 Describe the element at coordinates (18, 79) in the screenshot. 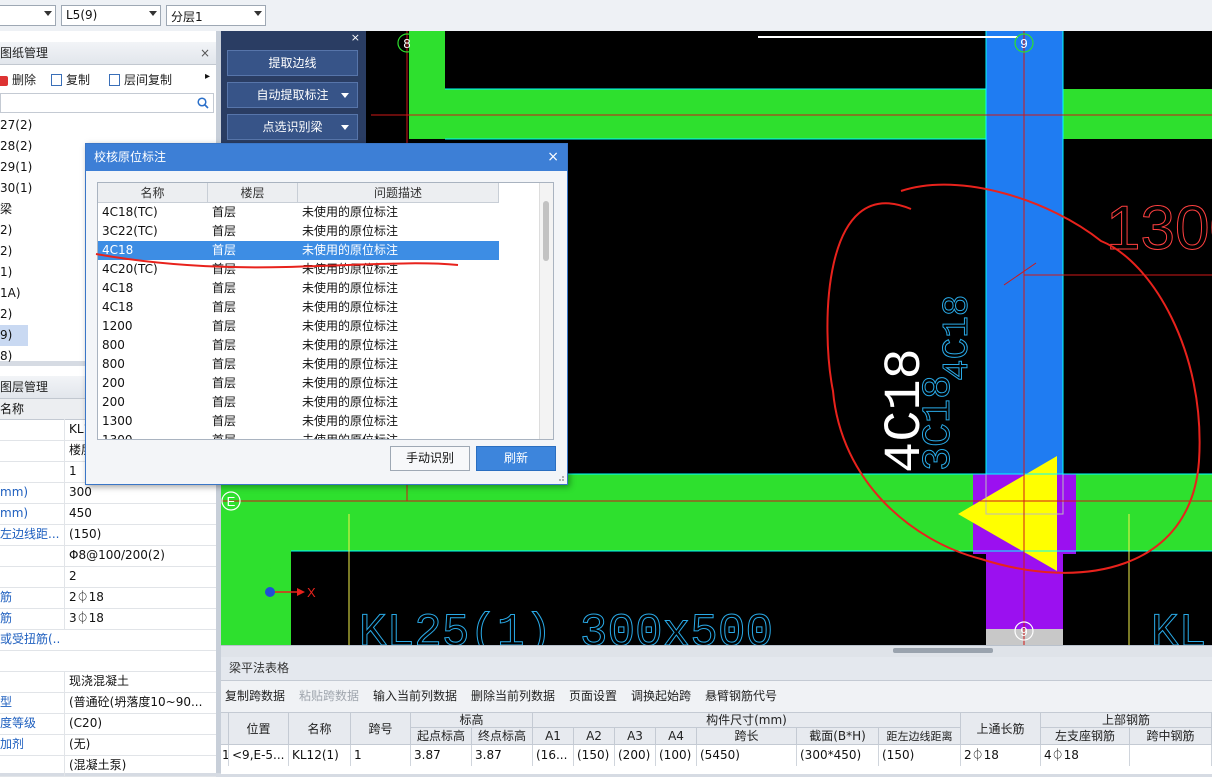

I see `delete-button: 删除` at that location.